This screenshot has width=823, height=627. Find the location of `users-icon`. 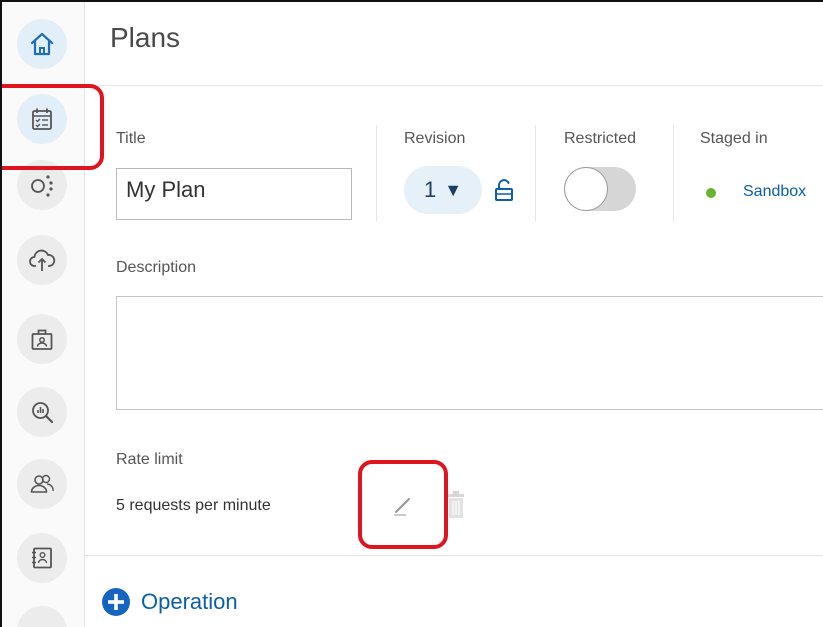

users-icon is located at coordinates (42, 483).